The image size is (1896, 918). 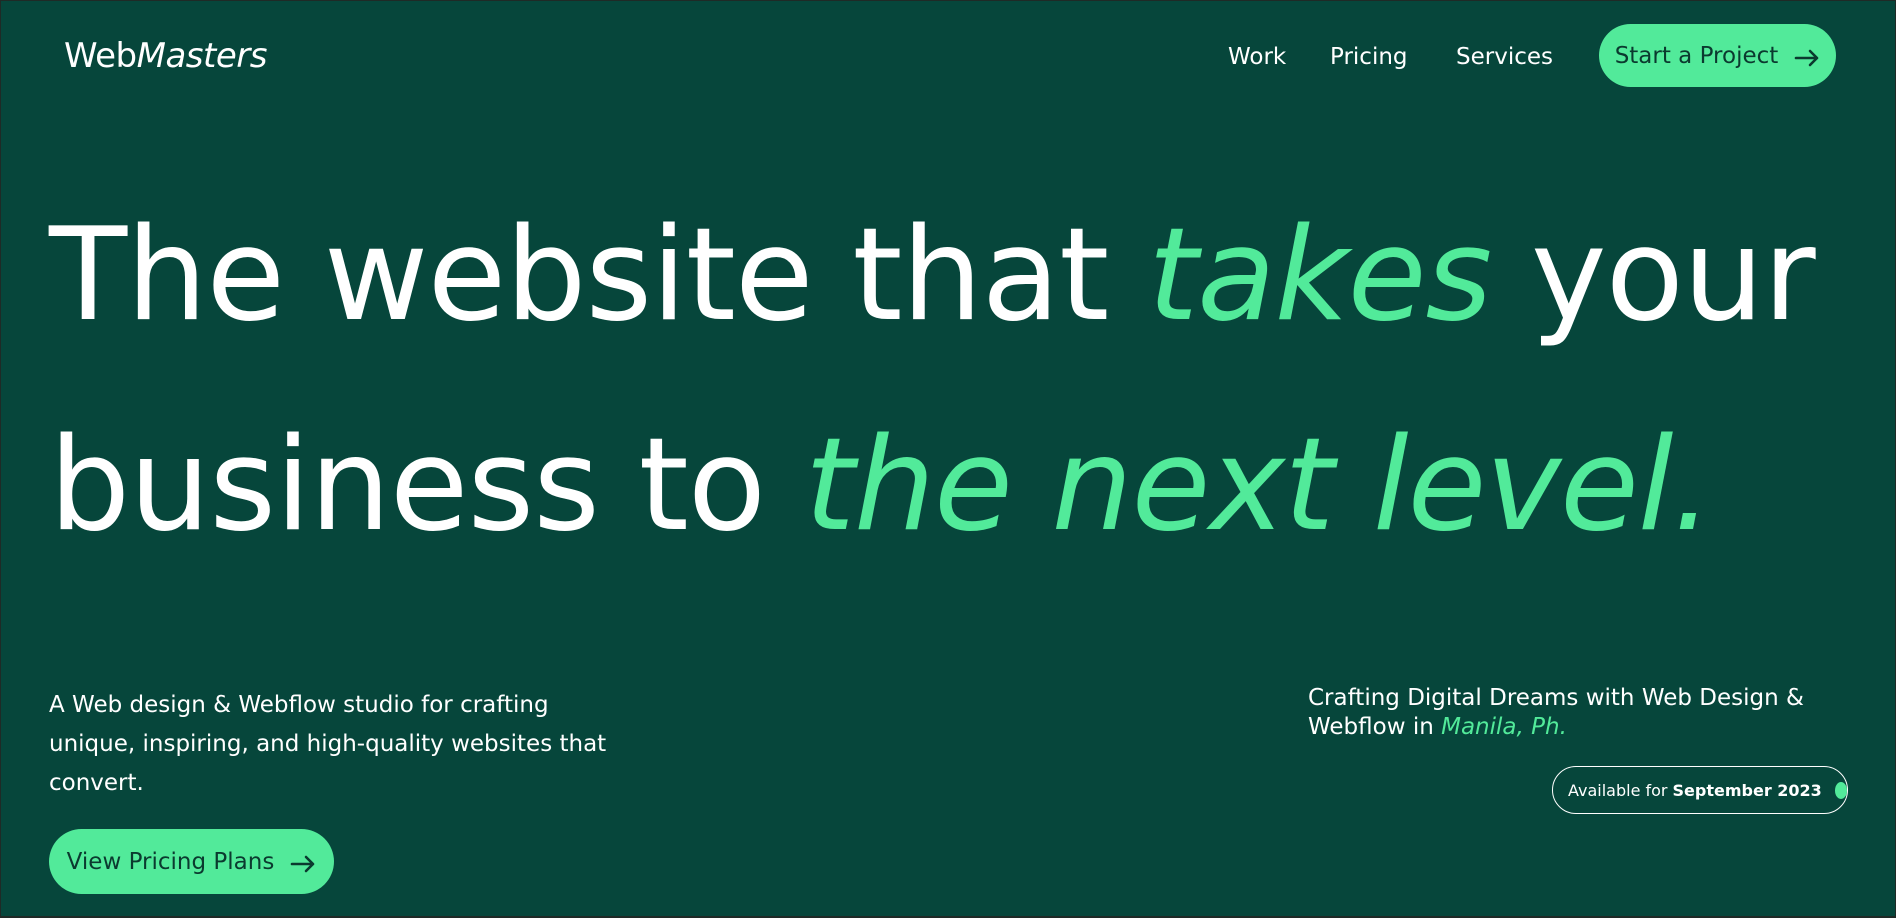 I want to click on hero-heading-line-2: business to the next level., so click(x=881, y=486).